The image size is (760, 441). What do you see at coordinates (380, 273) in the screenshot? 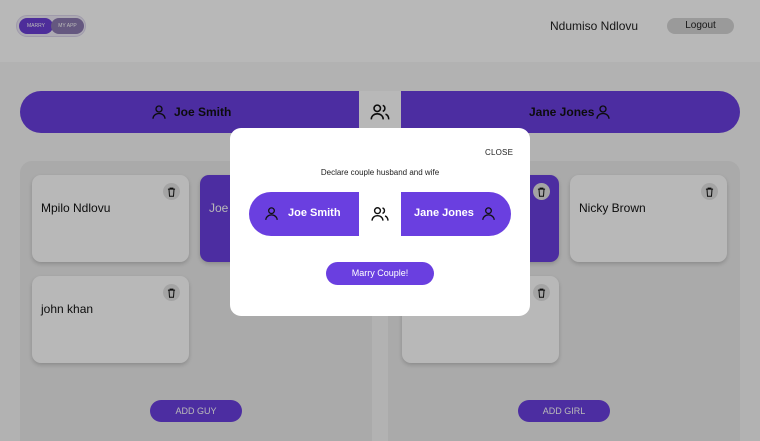
I see `marry-couple-button: Marry Couple!` at bounding box center [380, 273].